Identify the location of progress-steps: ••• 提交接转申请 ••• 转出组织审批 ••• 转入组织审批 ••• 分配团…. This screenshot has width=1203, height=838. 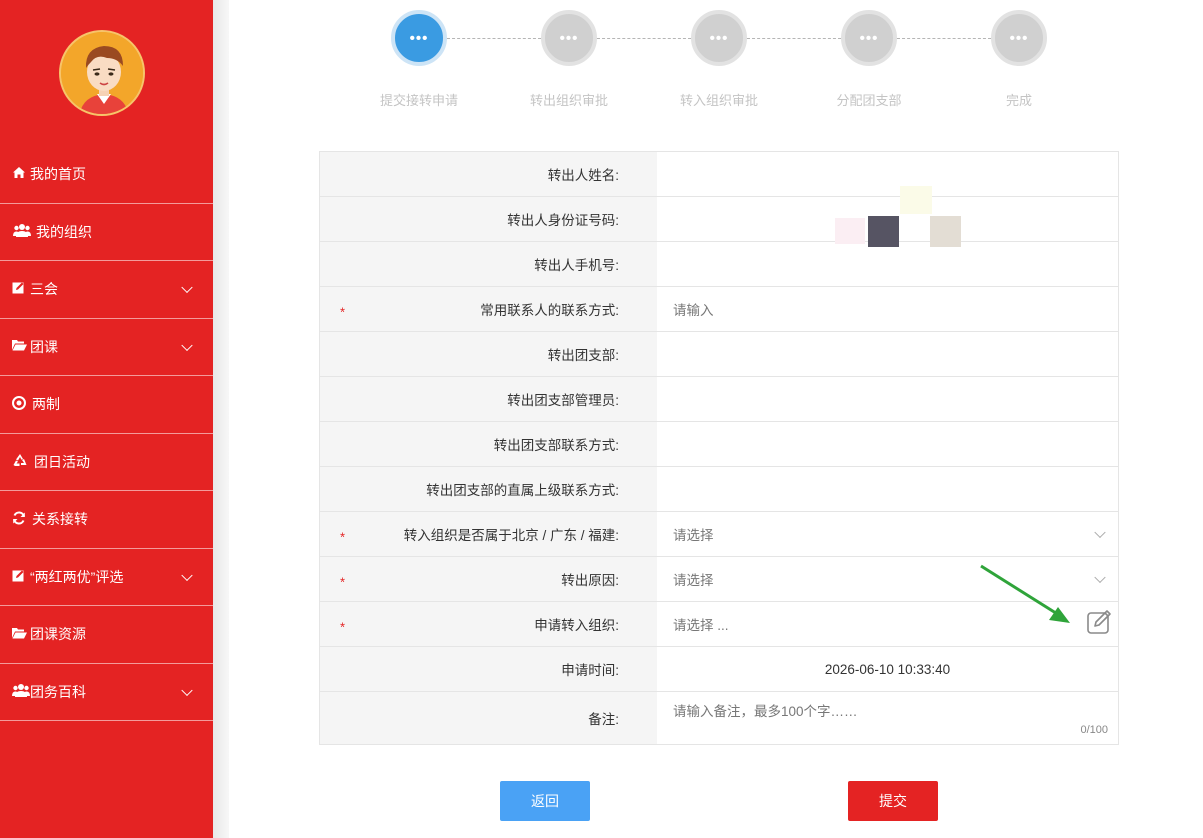
(719, 65).